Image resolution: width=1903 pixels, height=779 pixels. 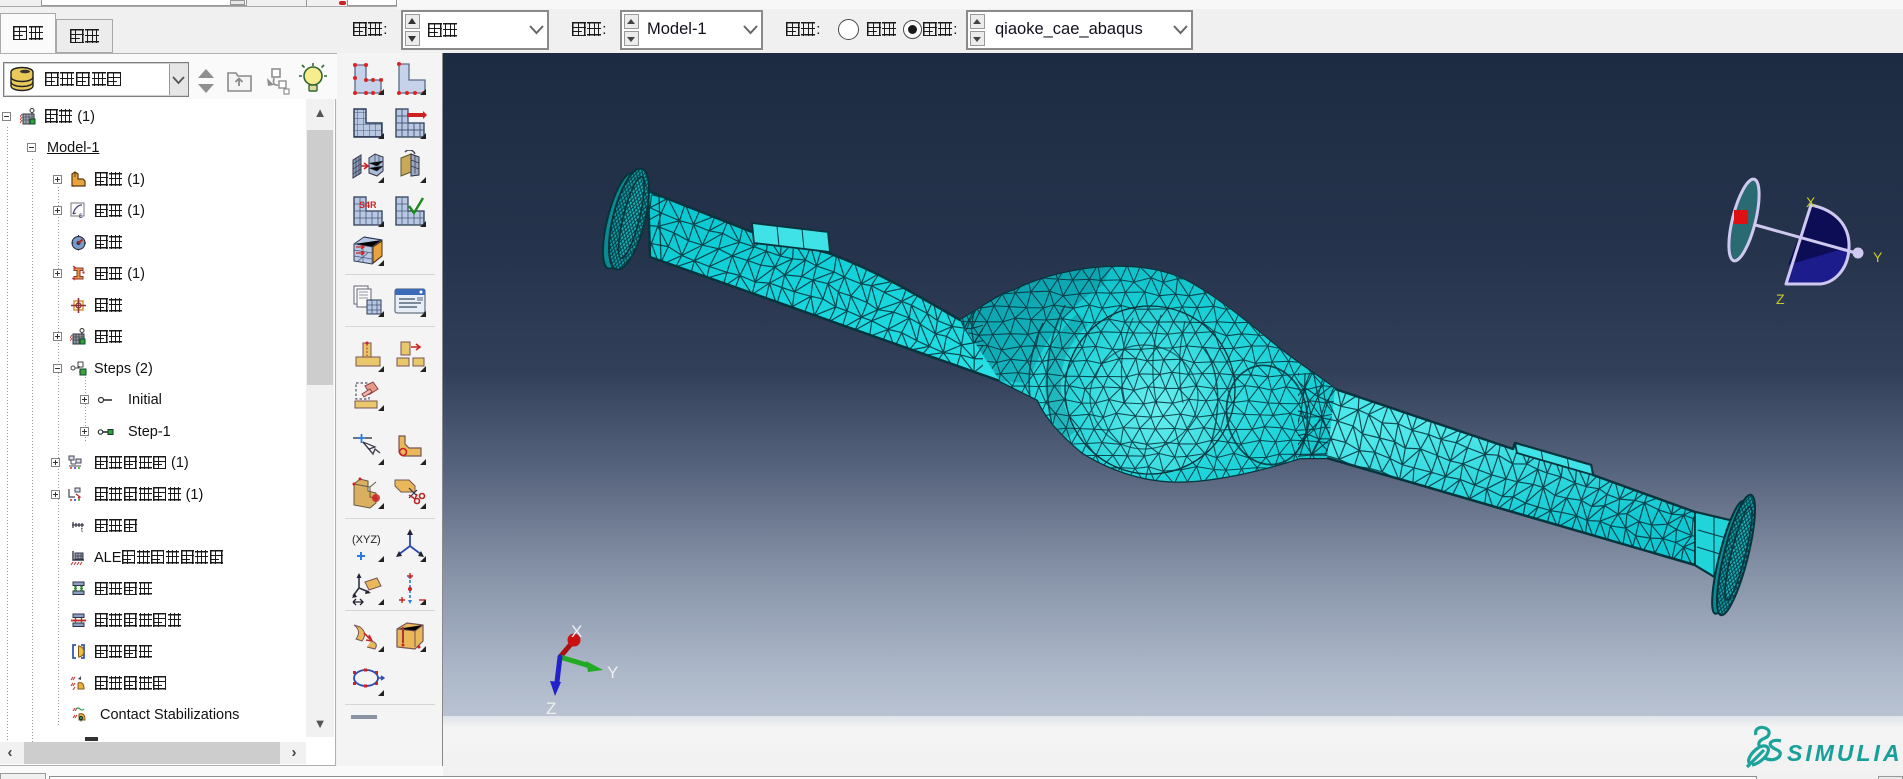 I want to click on svg-text: ε, so click(x=81, y=215).